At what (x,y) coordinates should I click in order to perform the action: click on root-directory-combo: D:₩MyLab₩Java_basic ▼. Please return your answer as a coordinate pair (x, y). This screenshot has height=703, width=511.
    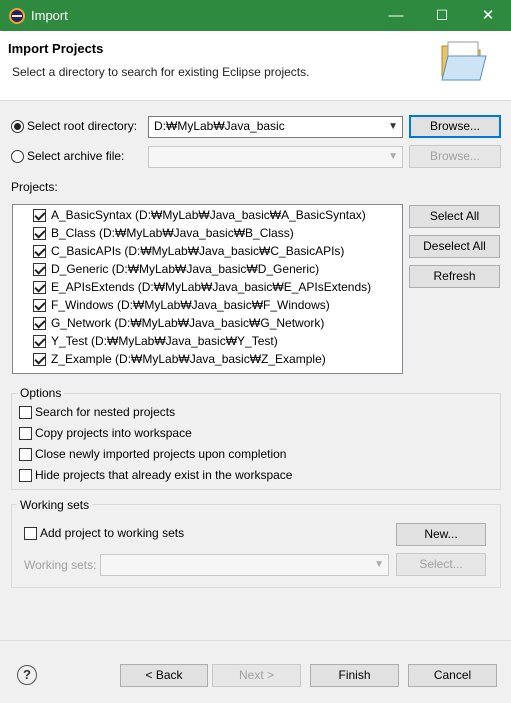
    Looking at the image, I should click on (275, 127).